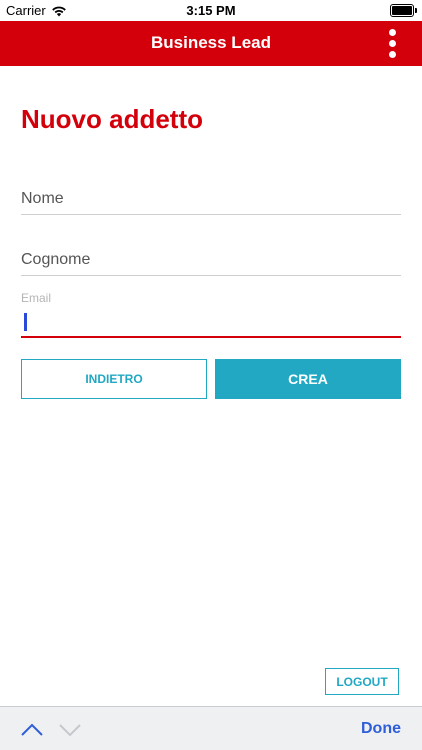 The width and height of the screenshot is (422, 750). I want to click on nav-title: Business Lead, so click(211, 42).